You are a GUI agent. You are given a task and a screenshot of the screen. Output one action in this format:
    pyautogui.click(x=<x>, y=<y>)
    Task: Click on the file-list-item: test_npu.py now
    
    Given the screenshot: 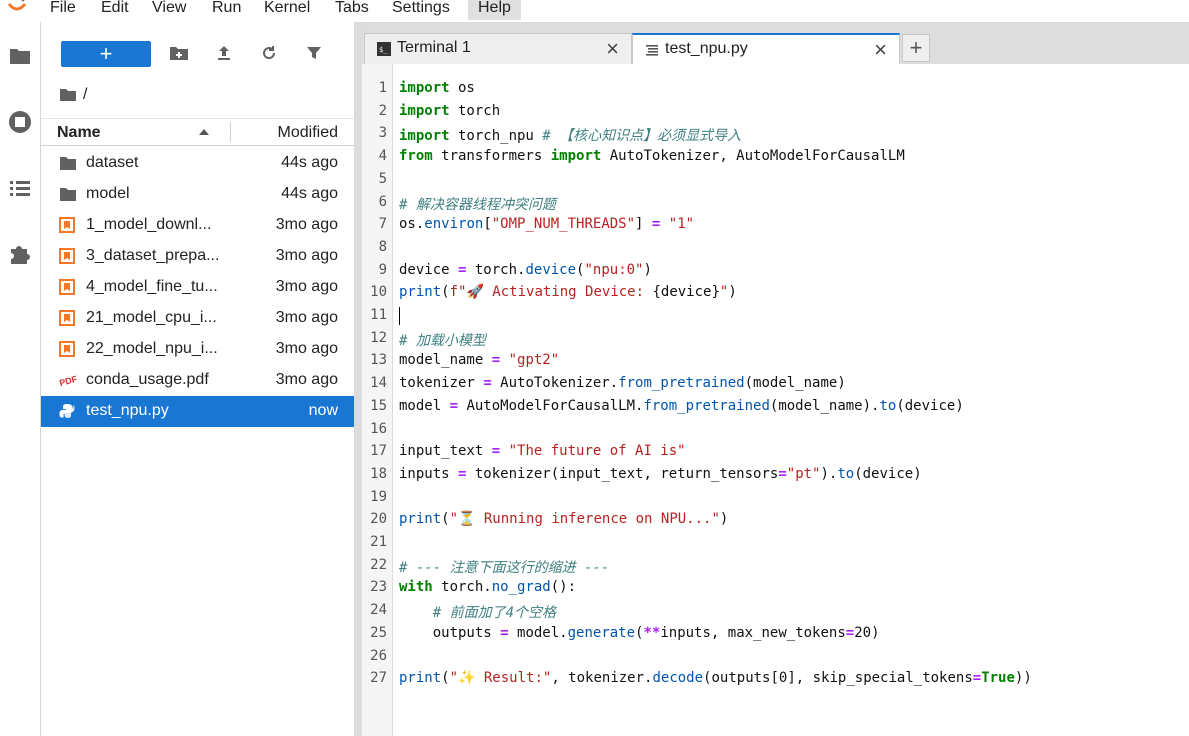 What is the action you would take?
    pyautogui.click(x=197, y=411)
    